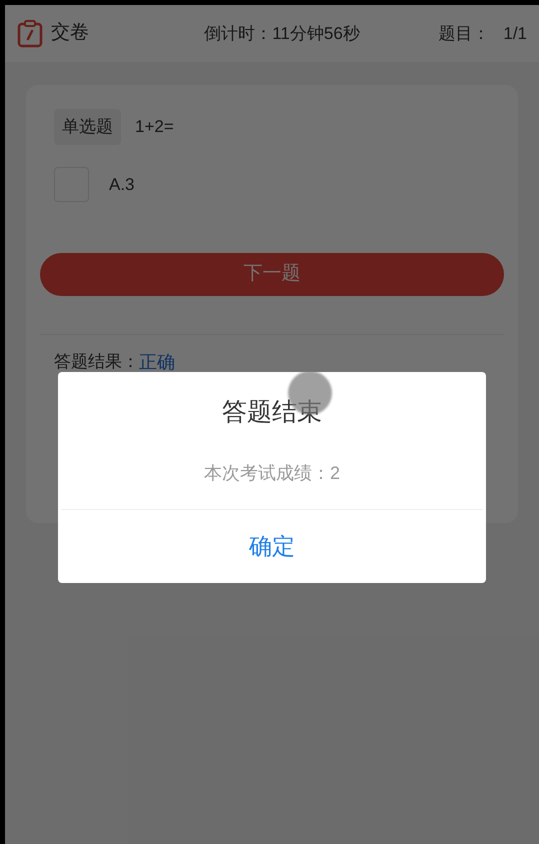  What do you see at coordinates (154, 127) in the screenshot?
I see `question-text: 1+2=` at bounding box center [154, 127].